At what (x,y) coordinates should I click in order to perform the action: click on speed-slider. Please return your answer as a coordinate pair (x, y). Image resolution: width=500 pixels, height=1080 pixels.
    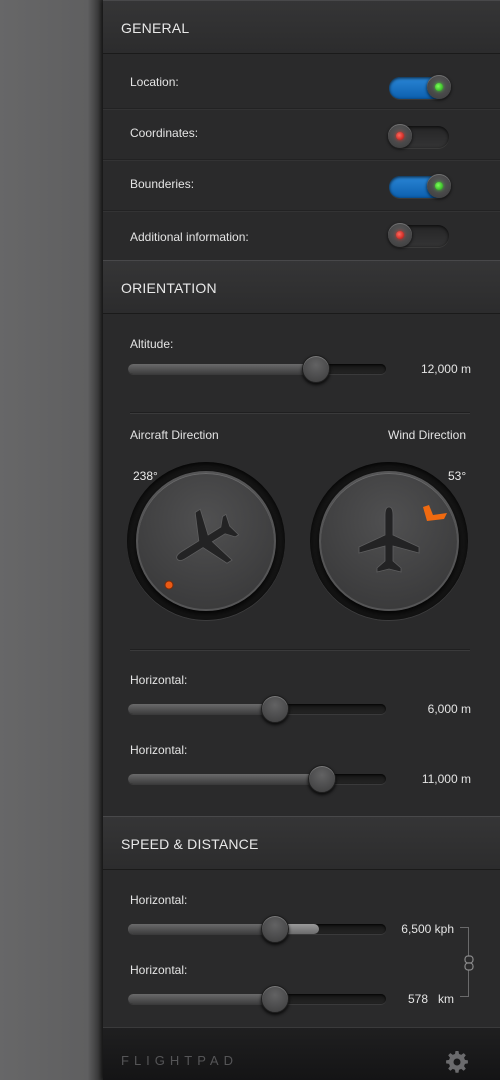
    Looking at the image, I should click on (257, 929).